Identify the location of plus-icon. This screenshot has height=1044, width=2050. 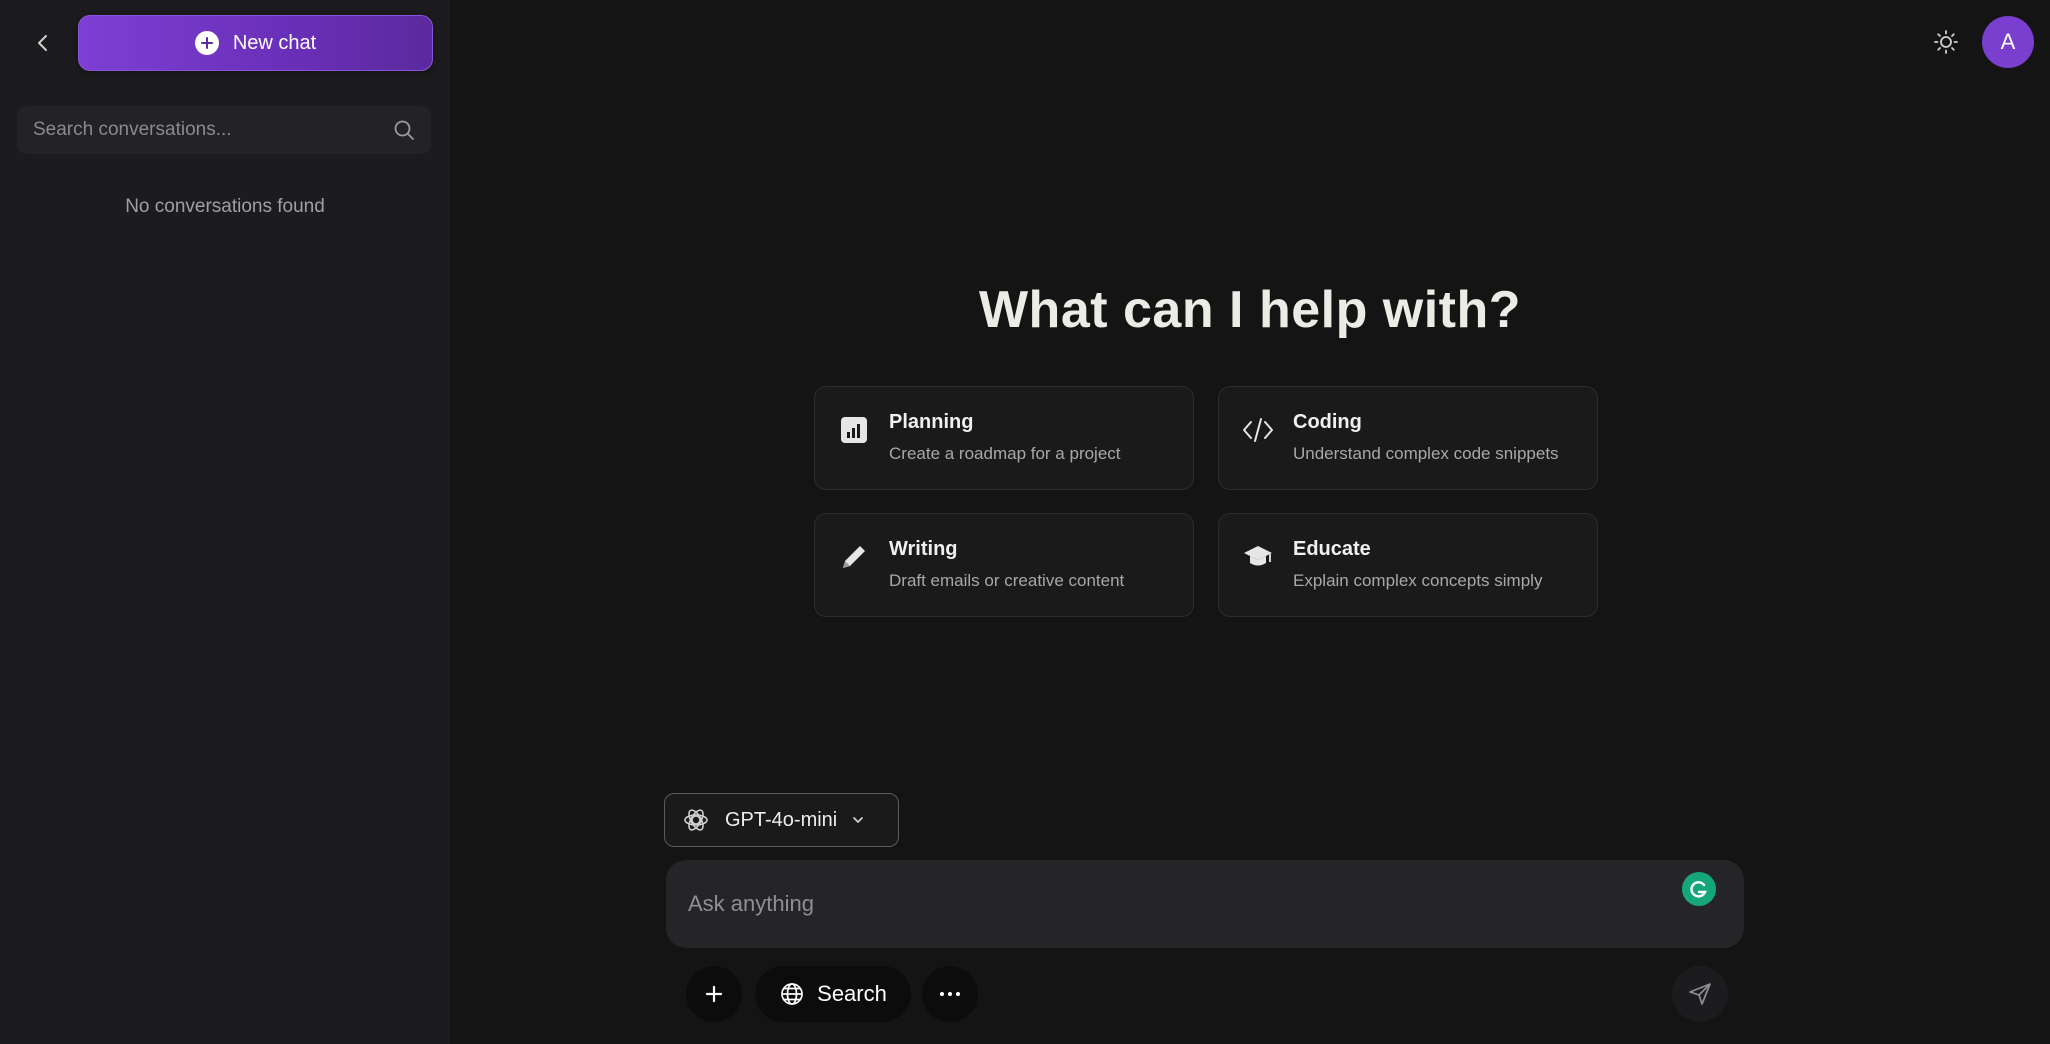
(714, 994).